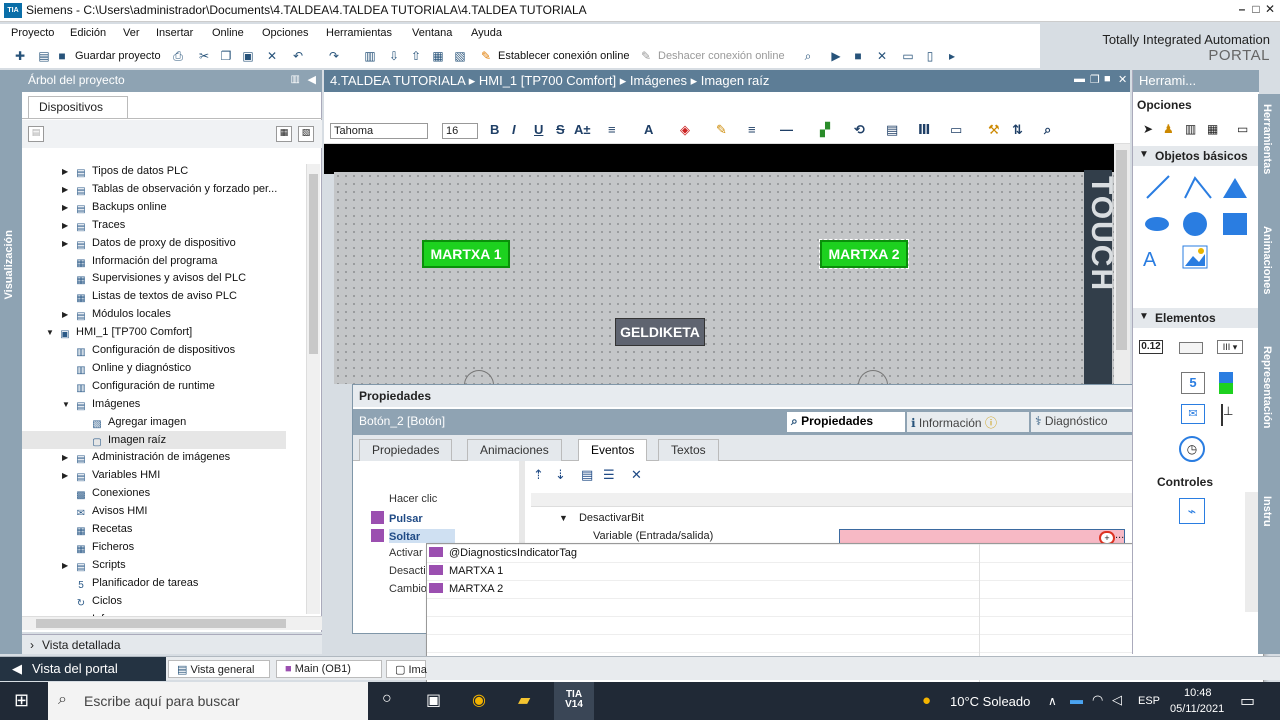  Describe the element at coordinates (990, 701) in the screenshot. I see `weather-text: 10°C Soleado` at that location.